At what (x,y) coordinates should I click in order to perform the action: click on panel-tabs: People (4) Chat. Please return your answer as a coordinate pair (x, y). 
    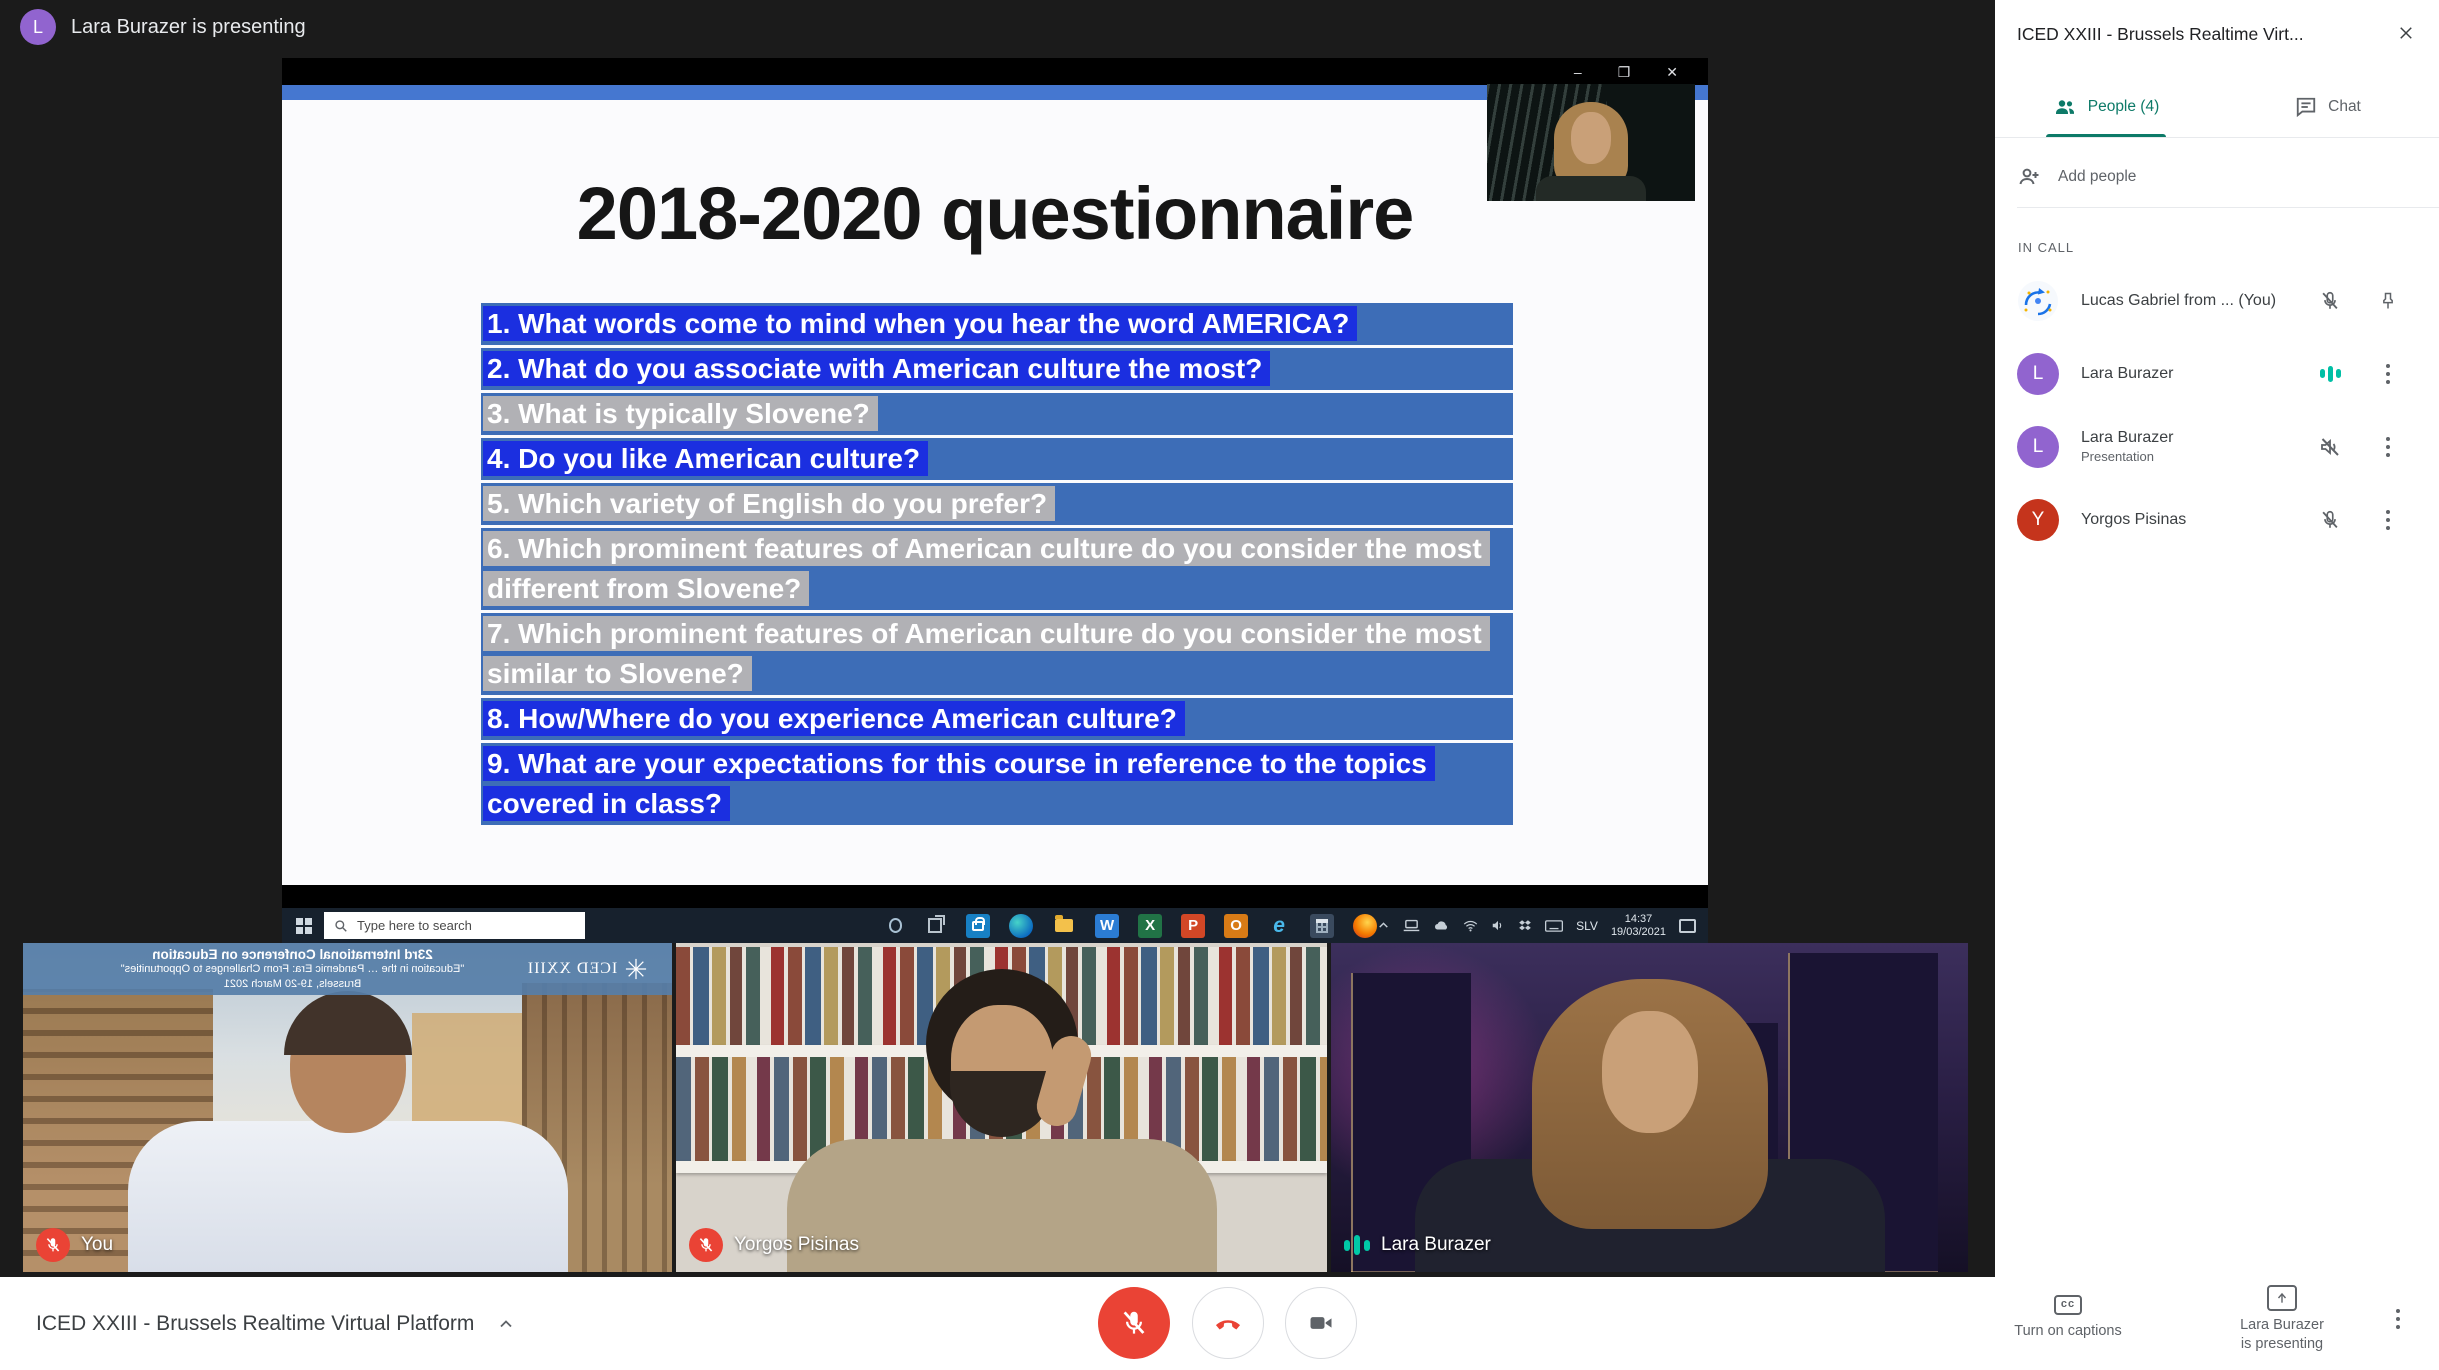
    Looking at the image, I should click on (2217, 107).